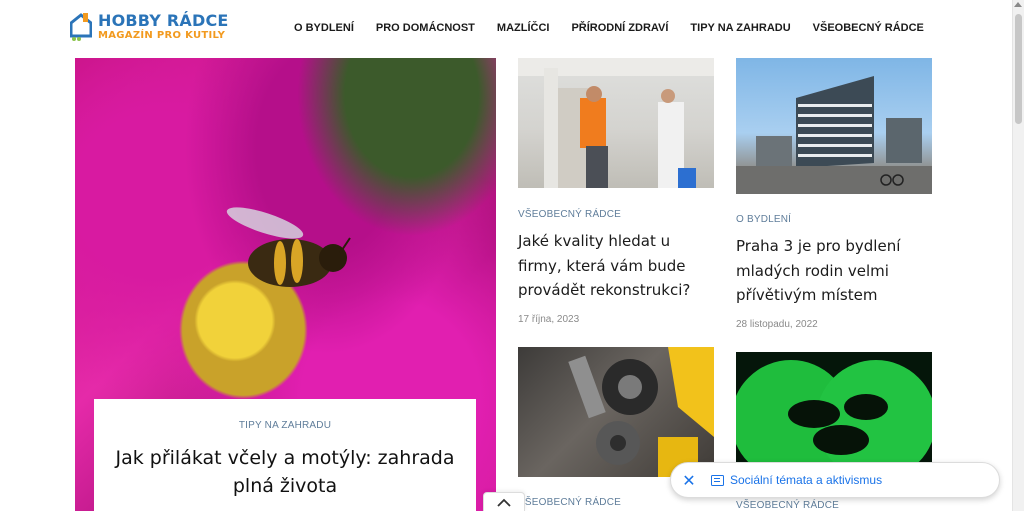 The height and width of the screenshot is (511, 1024). Describe the element at coordinates (288, 247) in the screenshot. I see `bee-illustration` at that location.